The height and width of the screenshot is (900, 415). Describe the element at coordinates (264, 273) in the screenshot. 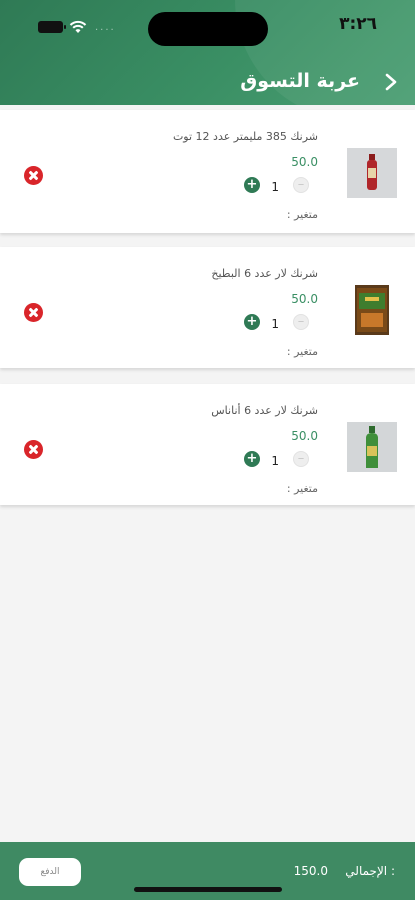

I see `product-name: شرنك لار عدد 6 البطيخ` at that location.